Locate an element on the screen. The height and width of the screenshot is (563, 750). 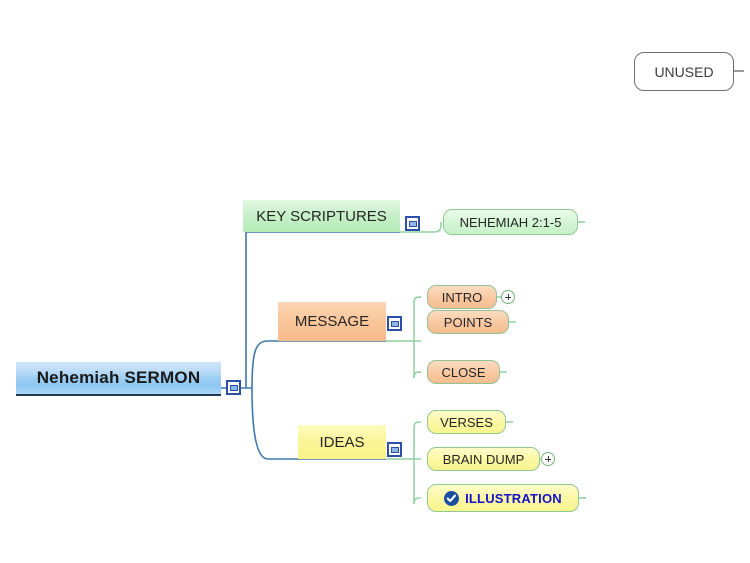
node-brain-dump-label: BRAIN DUMP is located at coordinates (483, 459).